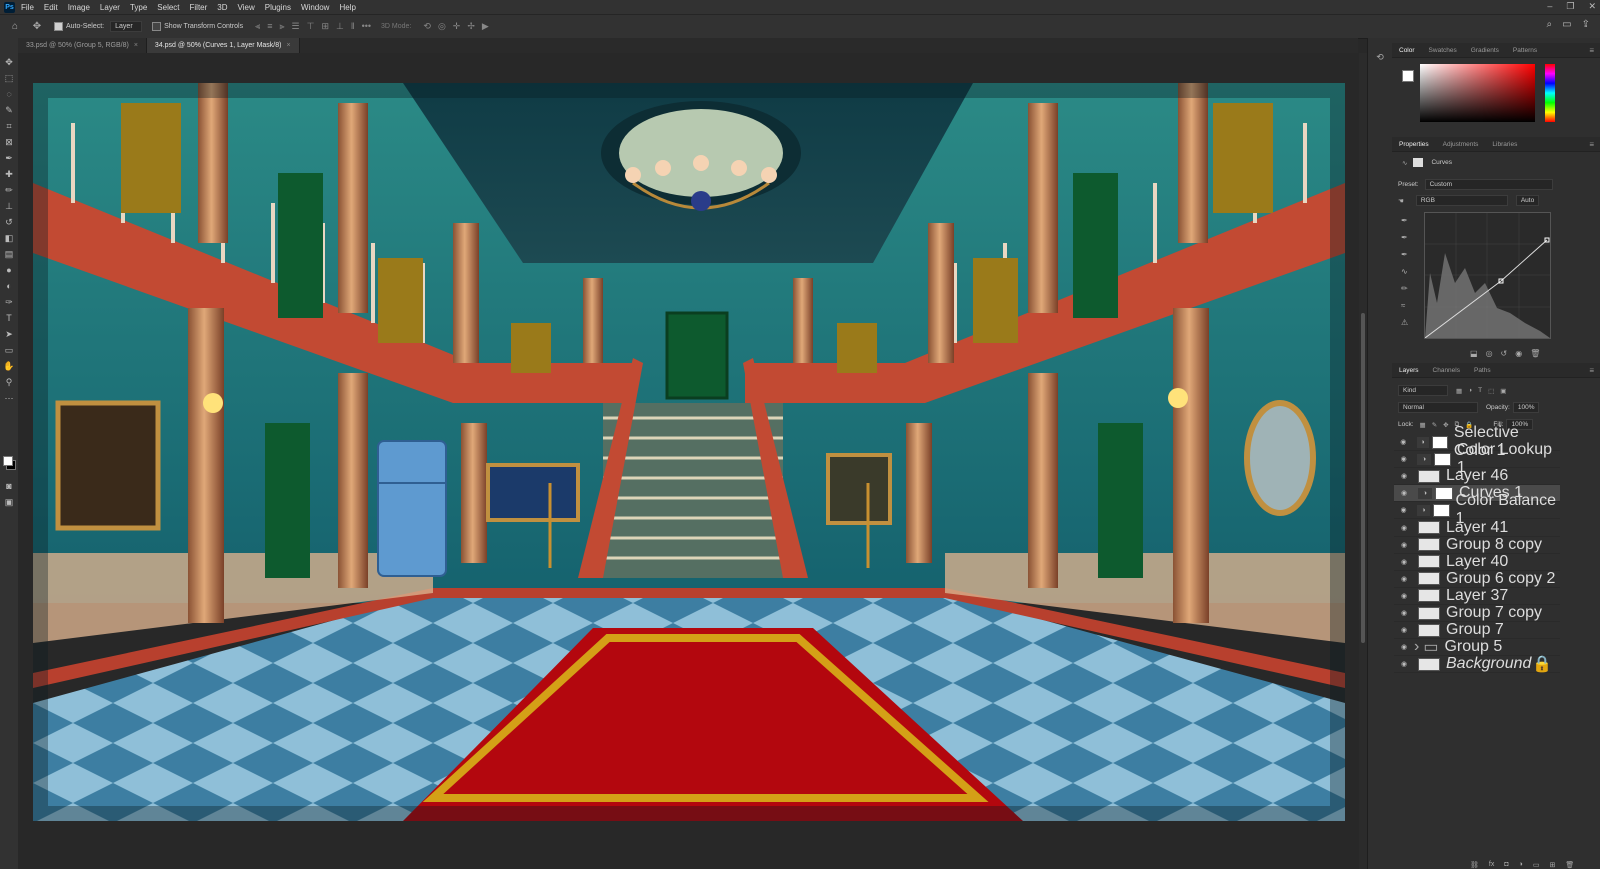  I want to click on align-middle-icon: ⊞, so click(325, 26).